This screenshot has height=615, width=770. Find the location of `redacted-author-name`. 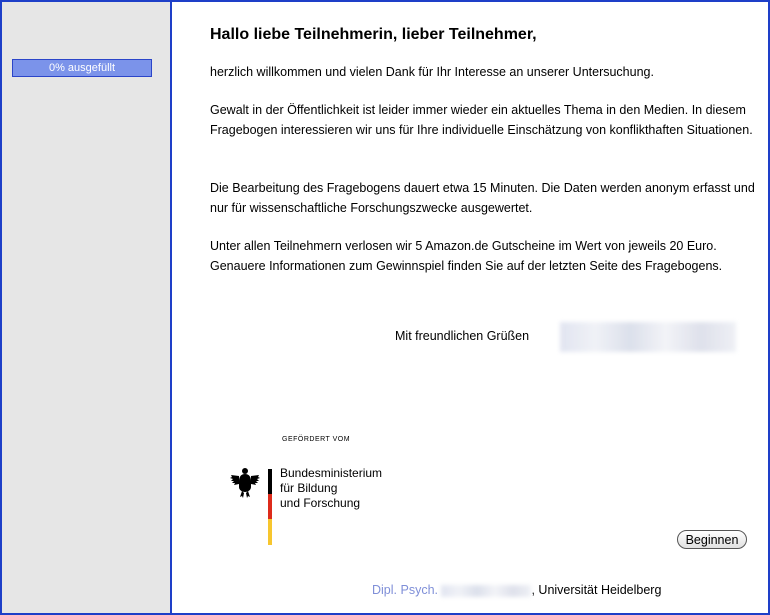

redacted-author-name is located at coordinates (486, 590).